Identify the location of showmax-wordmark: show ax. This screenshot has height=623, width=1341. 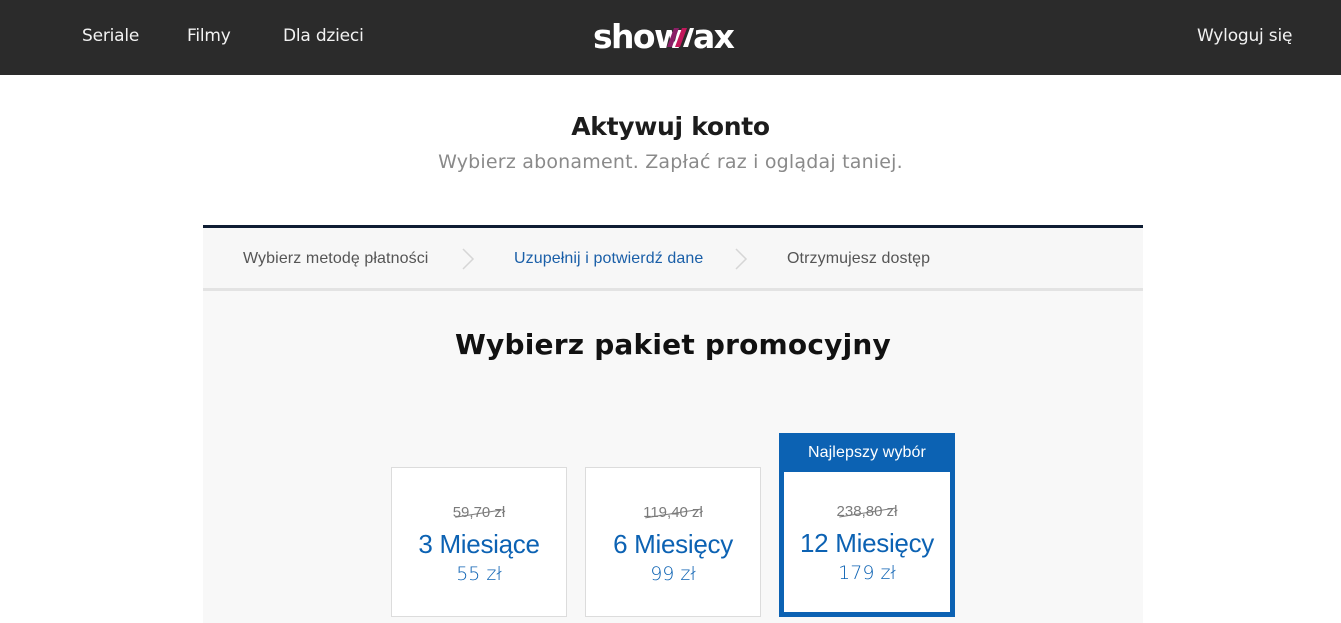
(664, 36).